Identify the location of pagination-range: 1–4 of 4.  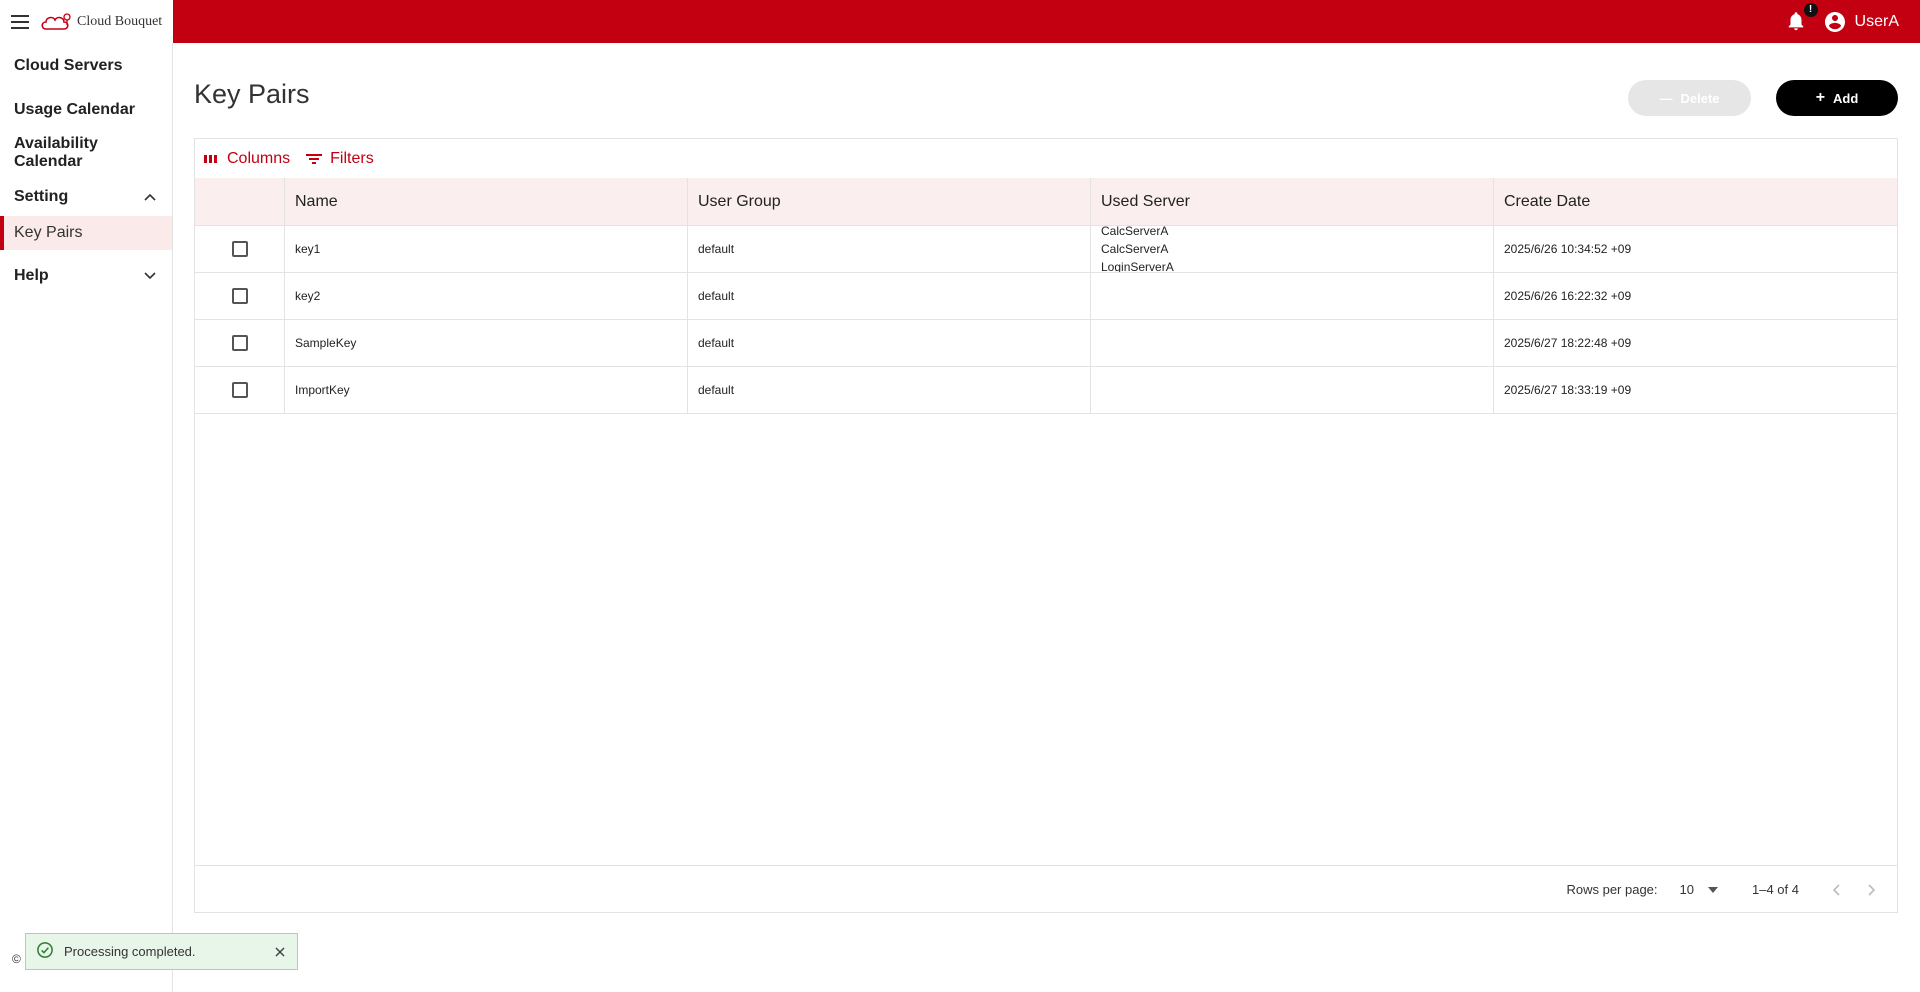
(1775, 889).